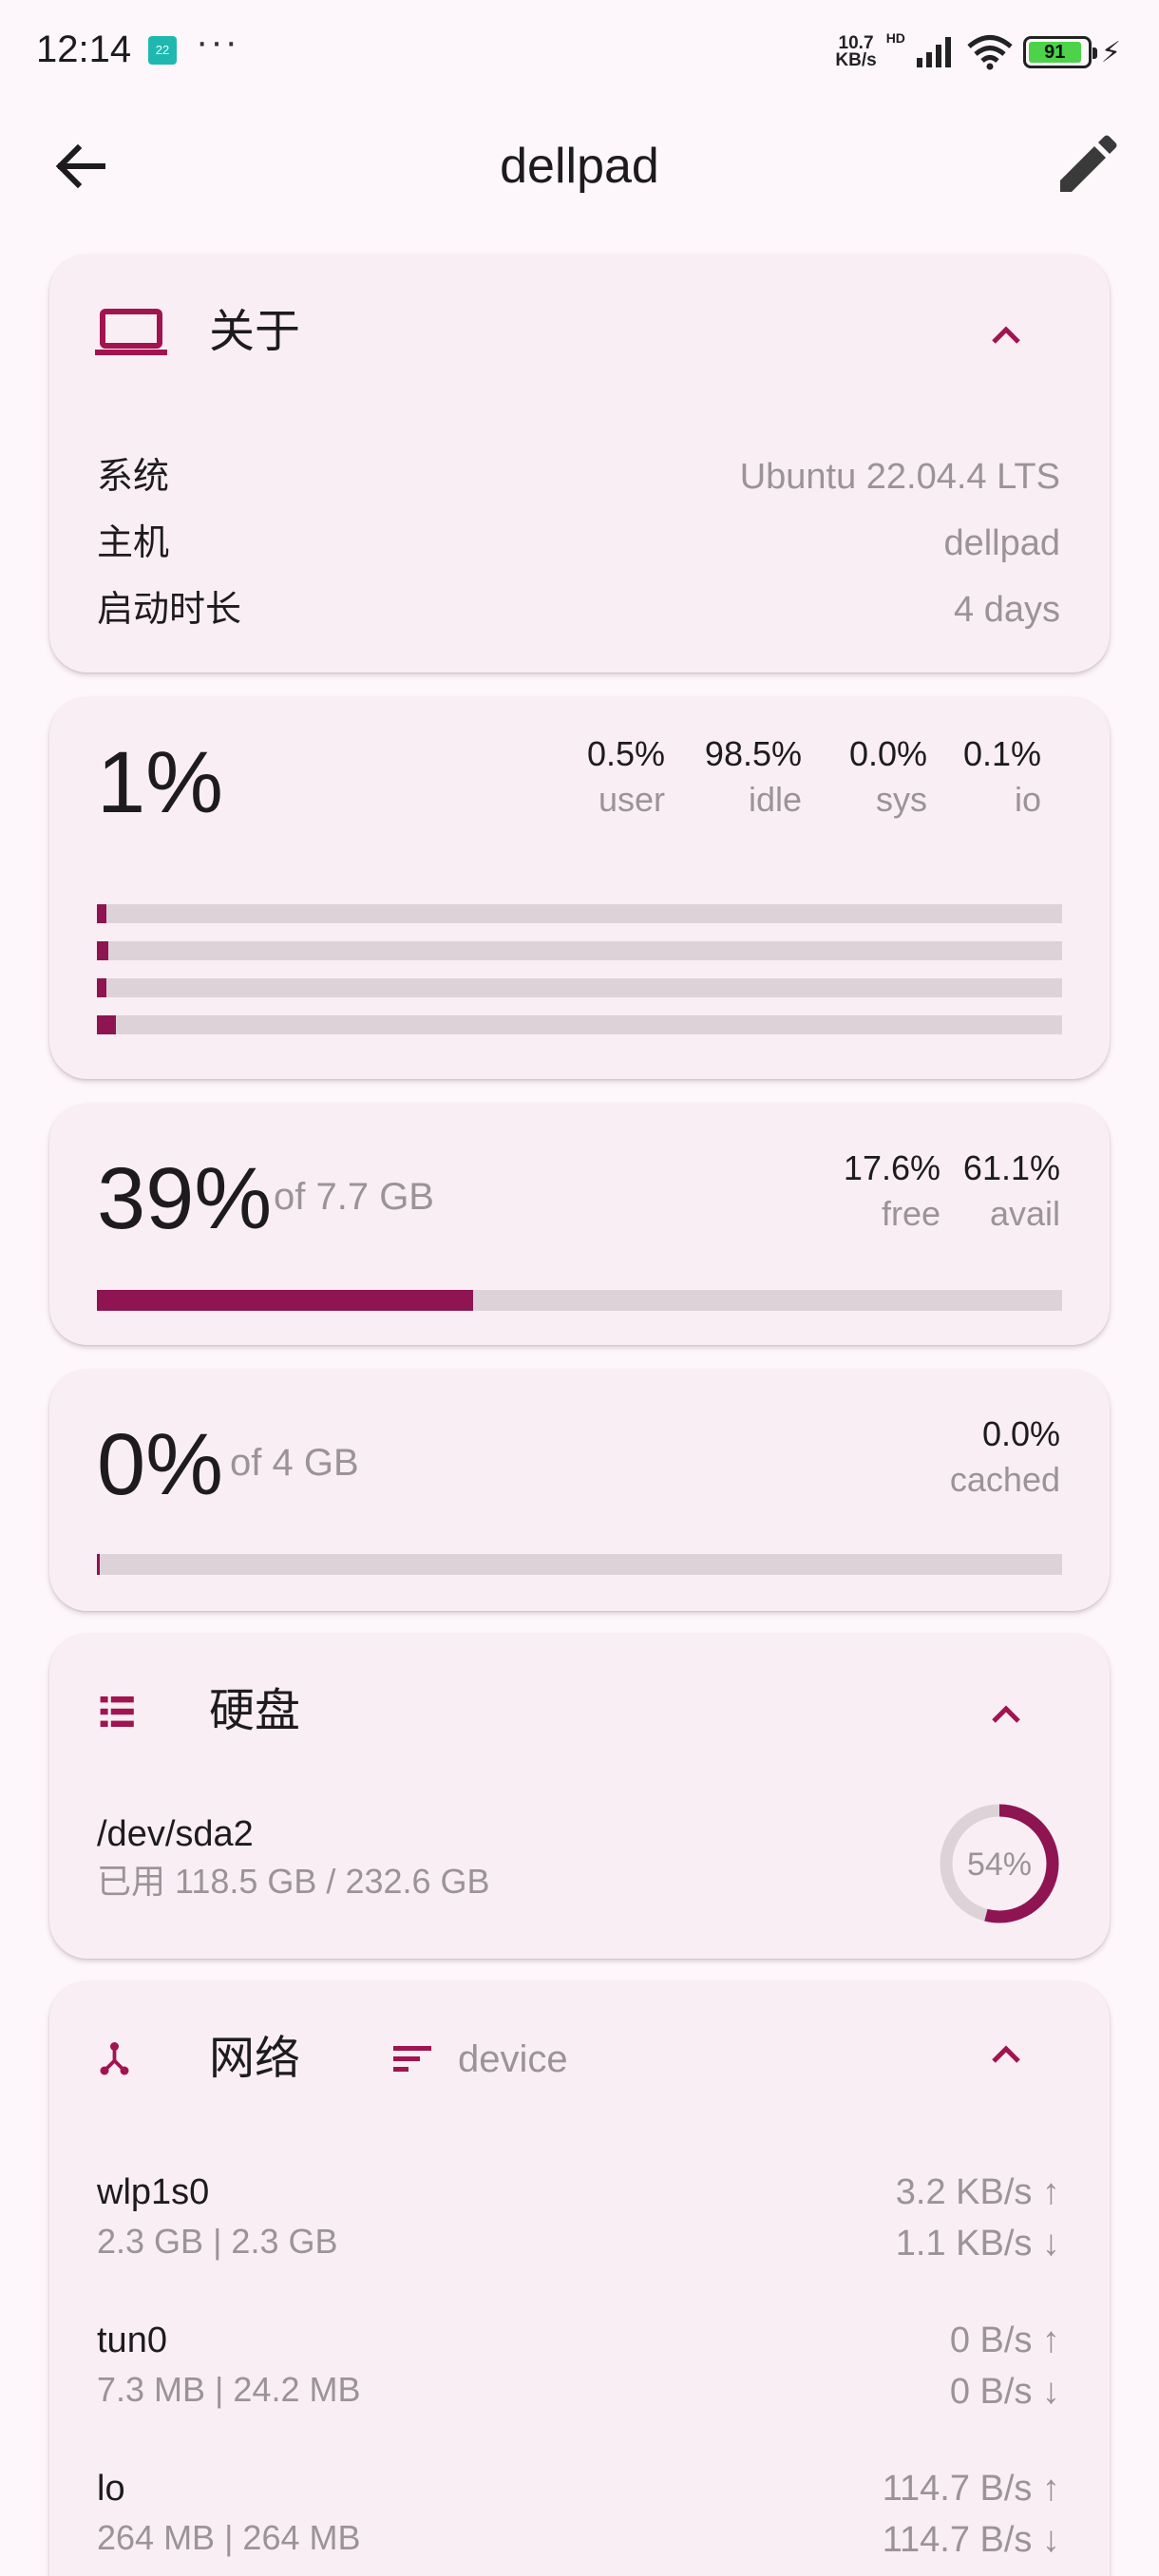 The width and height of the screenshot is (1159, 2576). Describe the element at coordinates (160, 782) in the screenshot. I see `cpu-percent: 1%` at that location.